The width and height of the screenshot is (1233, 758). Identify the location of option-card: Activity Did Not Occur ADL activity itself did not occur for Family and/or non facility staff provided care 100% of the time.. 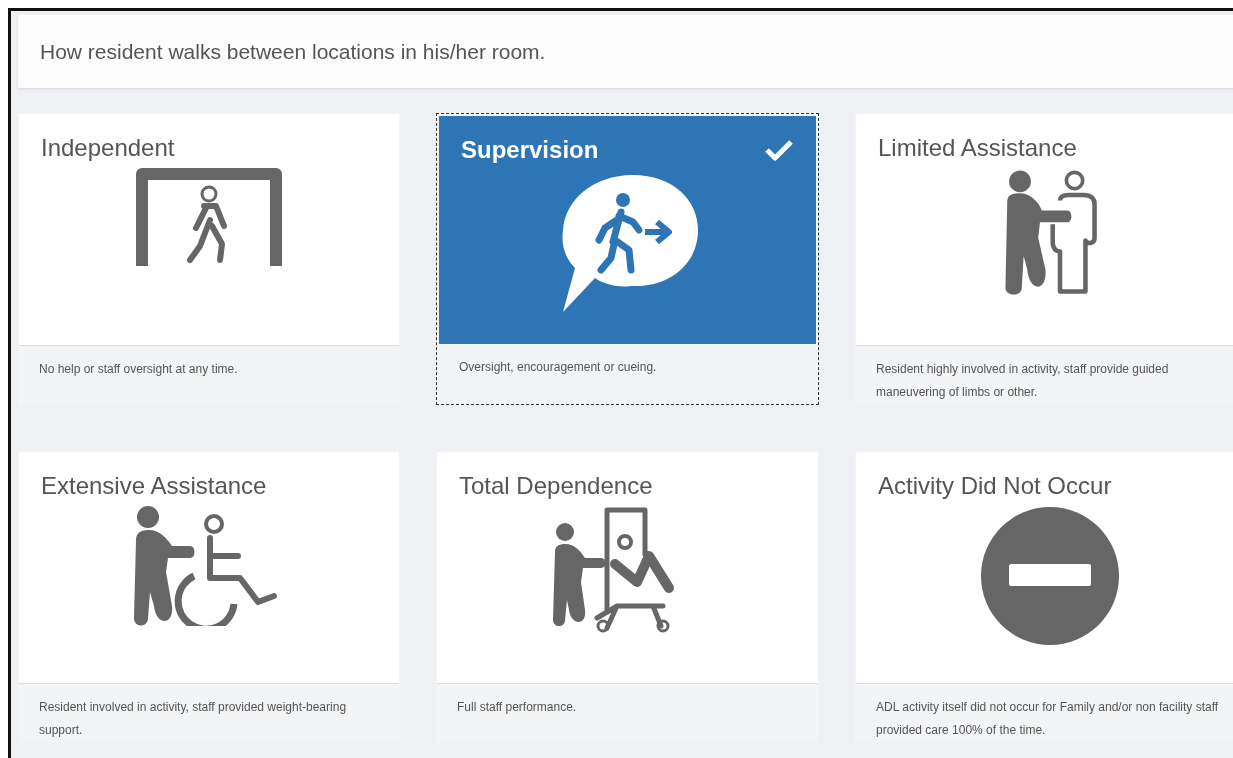
(1044, 597).